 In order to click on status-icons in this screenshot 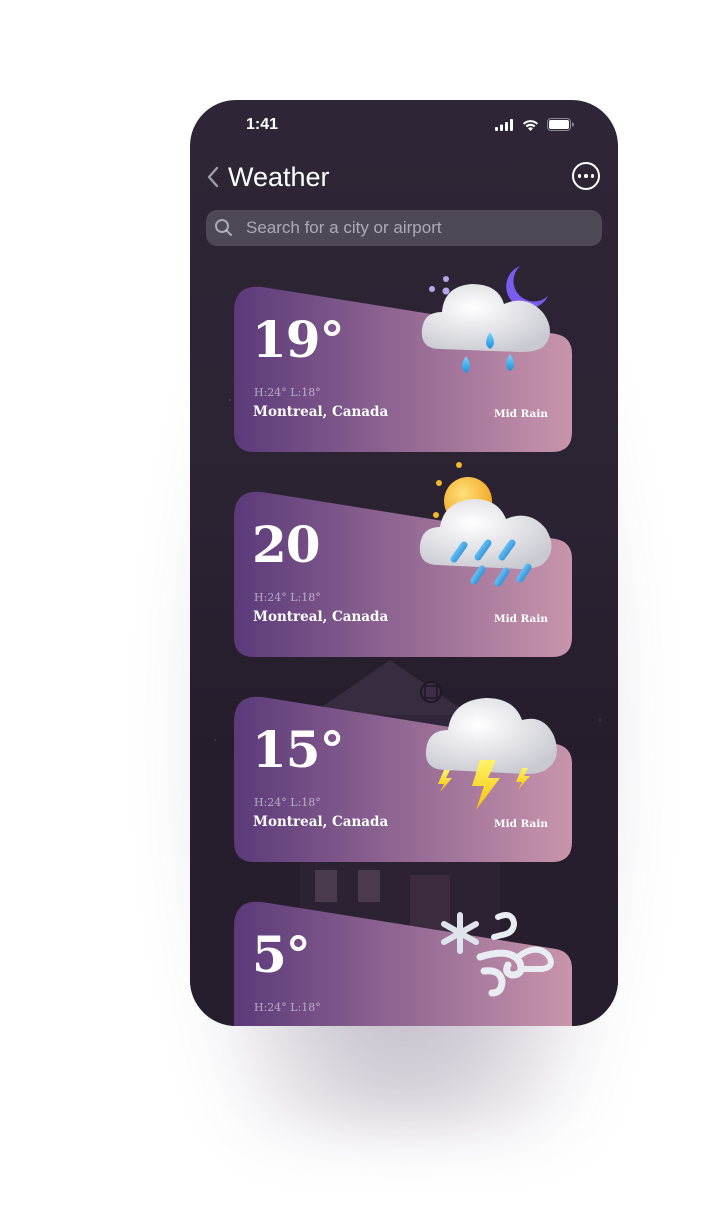, I will do `click(534, 124)`.